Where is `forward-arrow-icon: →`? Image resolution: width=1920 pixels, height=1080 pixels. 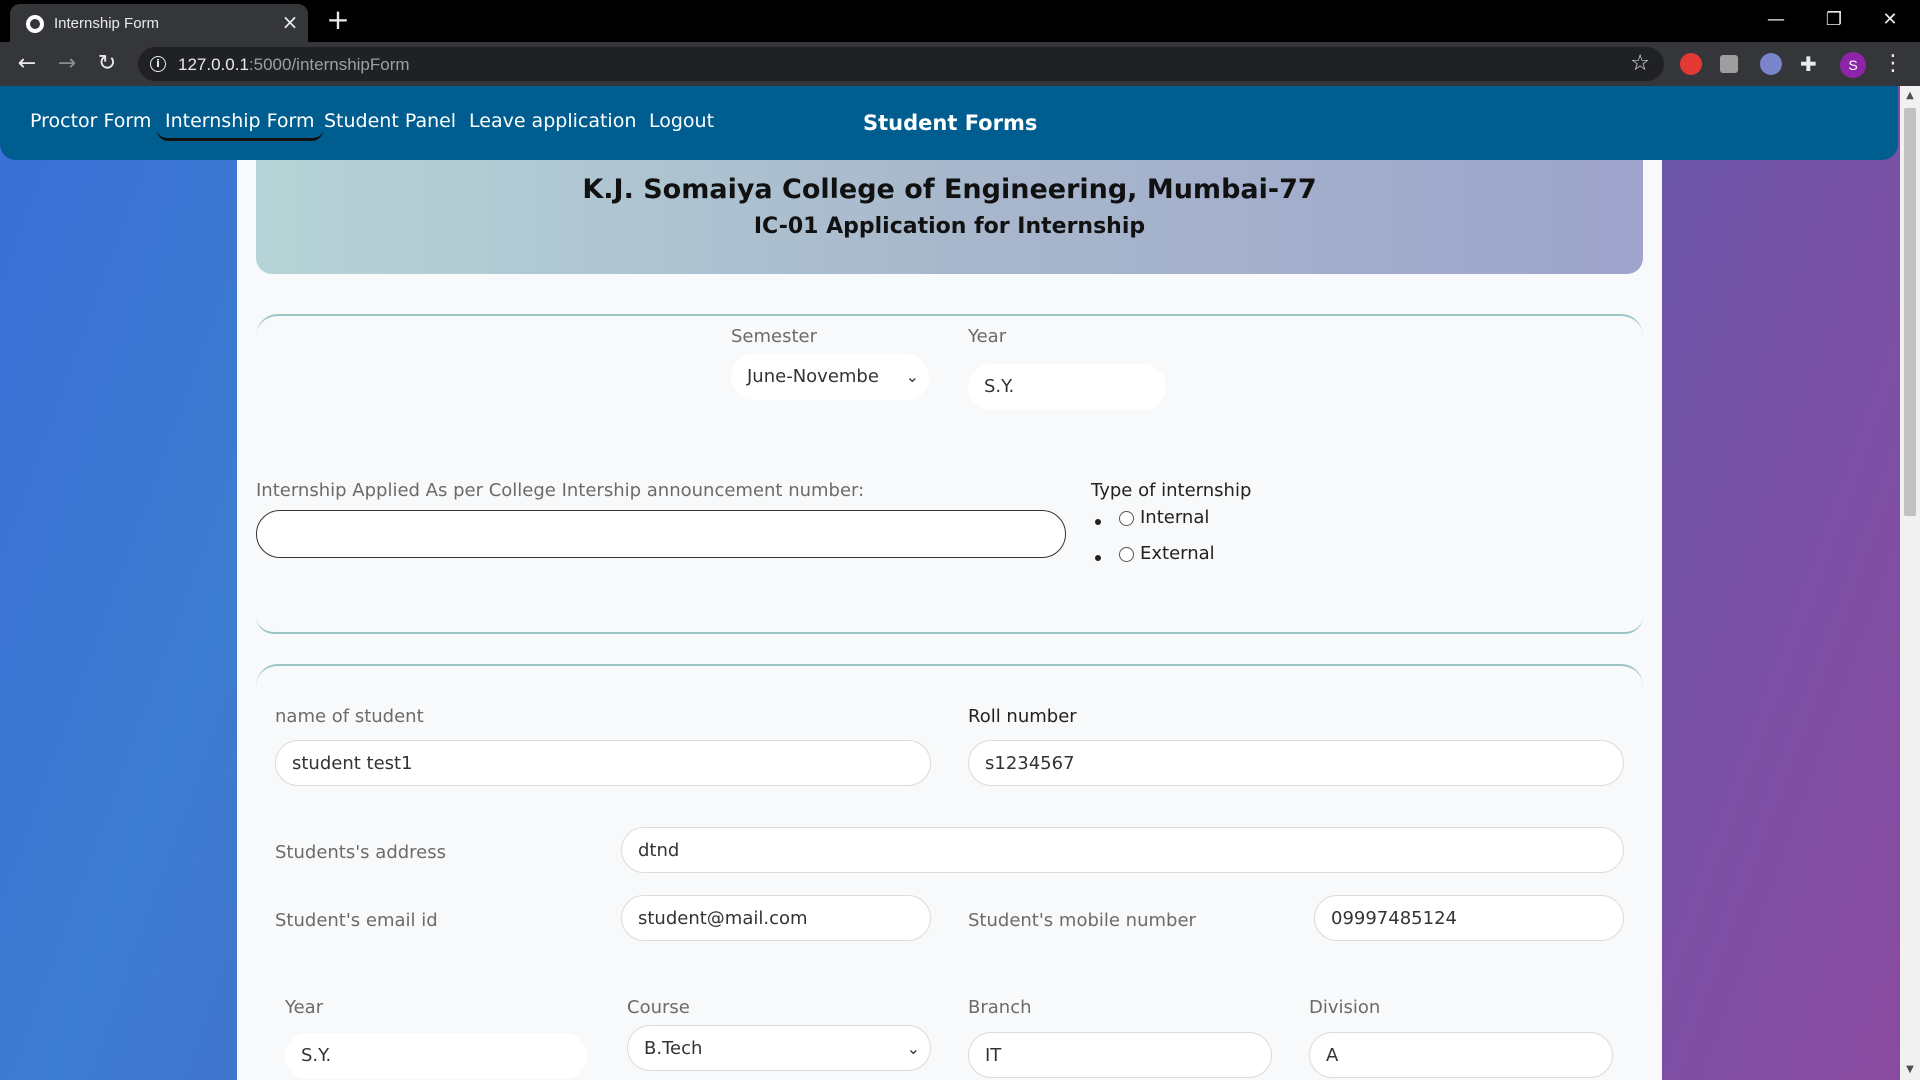 forward-arrow-icon: → is located at coordinates (67, 65).